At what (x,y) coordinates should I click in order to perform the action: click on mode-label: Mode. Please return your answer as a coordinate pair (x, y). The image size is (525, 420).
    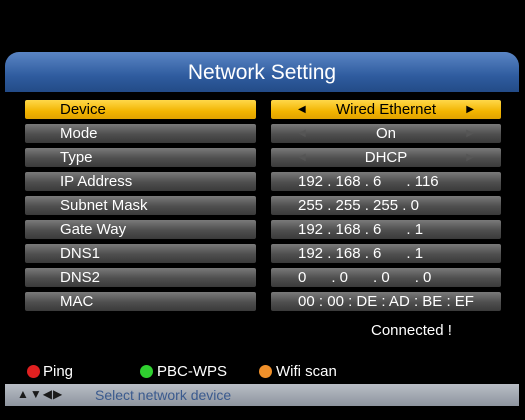
    Looking at the image, I should click on (140, 133).